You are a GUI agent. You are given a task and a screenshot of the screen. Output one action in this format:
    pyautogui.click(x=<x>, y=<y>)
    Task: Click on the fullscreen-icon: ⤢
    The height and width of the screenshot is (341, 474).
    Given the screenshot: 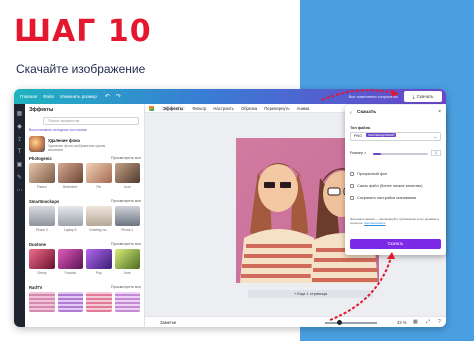 What is the action you would take?
    pyautogui.click(x=428, y=322)
    